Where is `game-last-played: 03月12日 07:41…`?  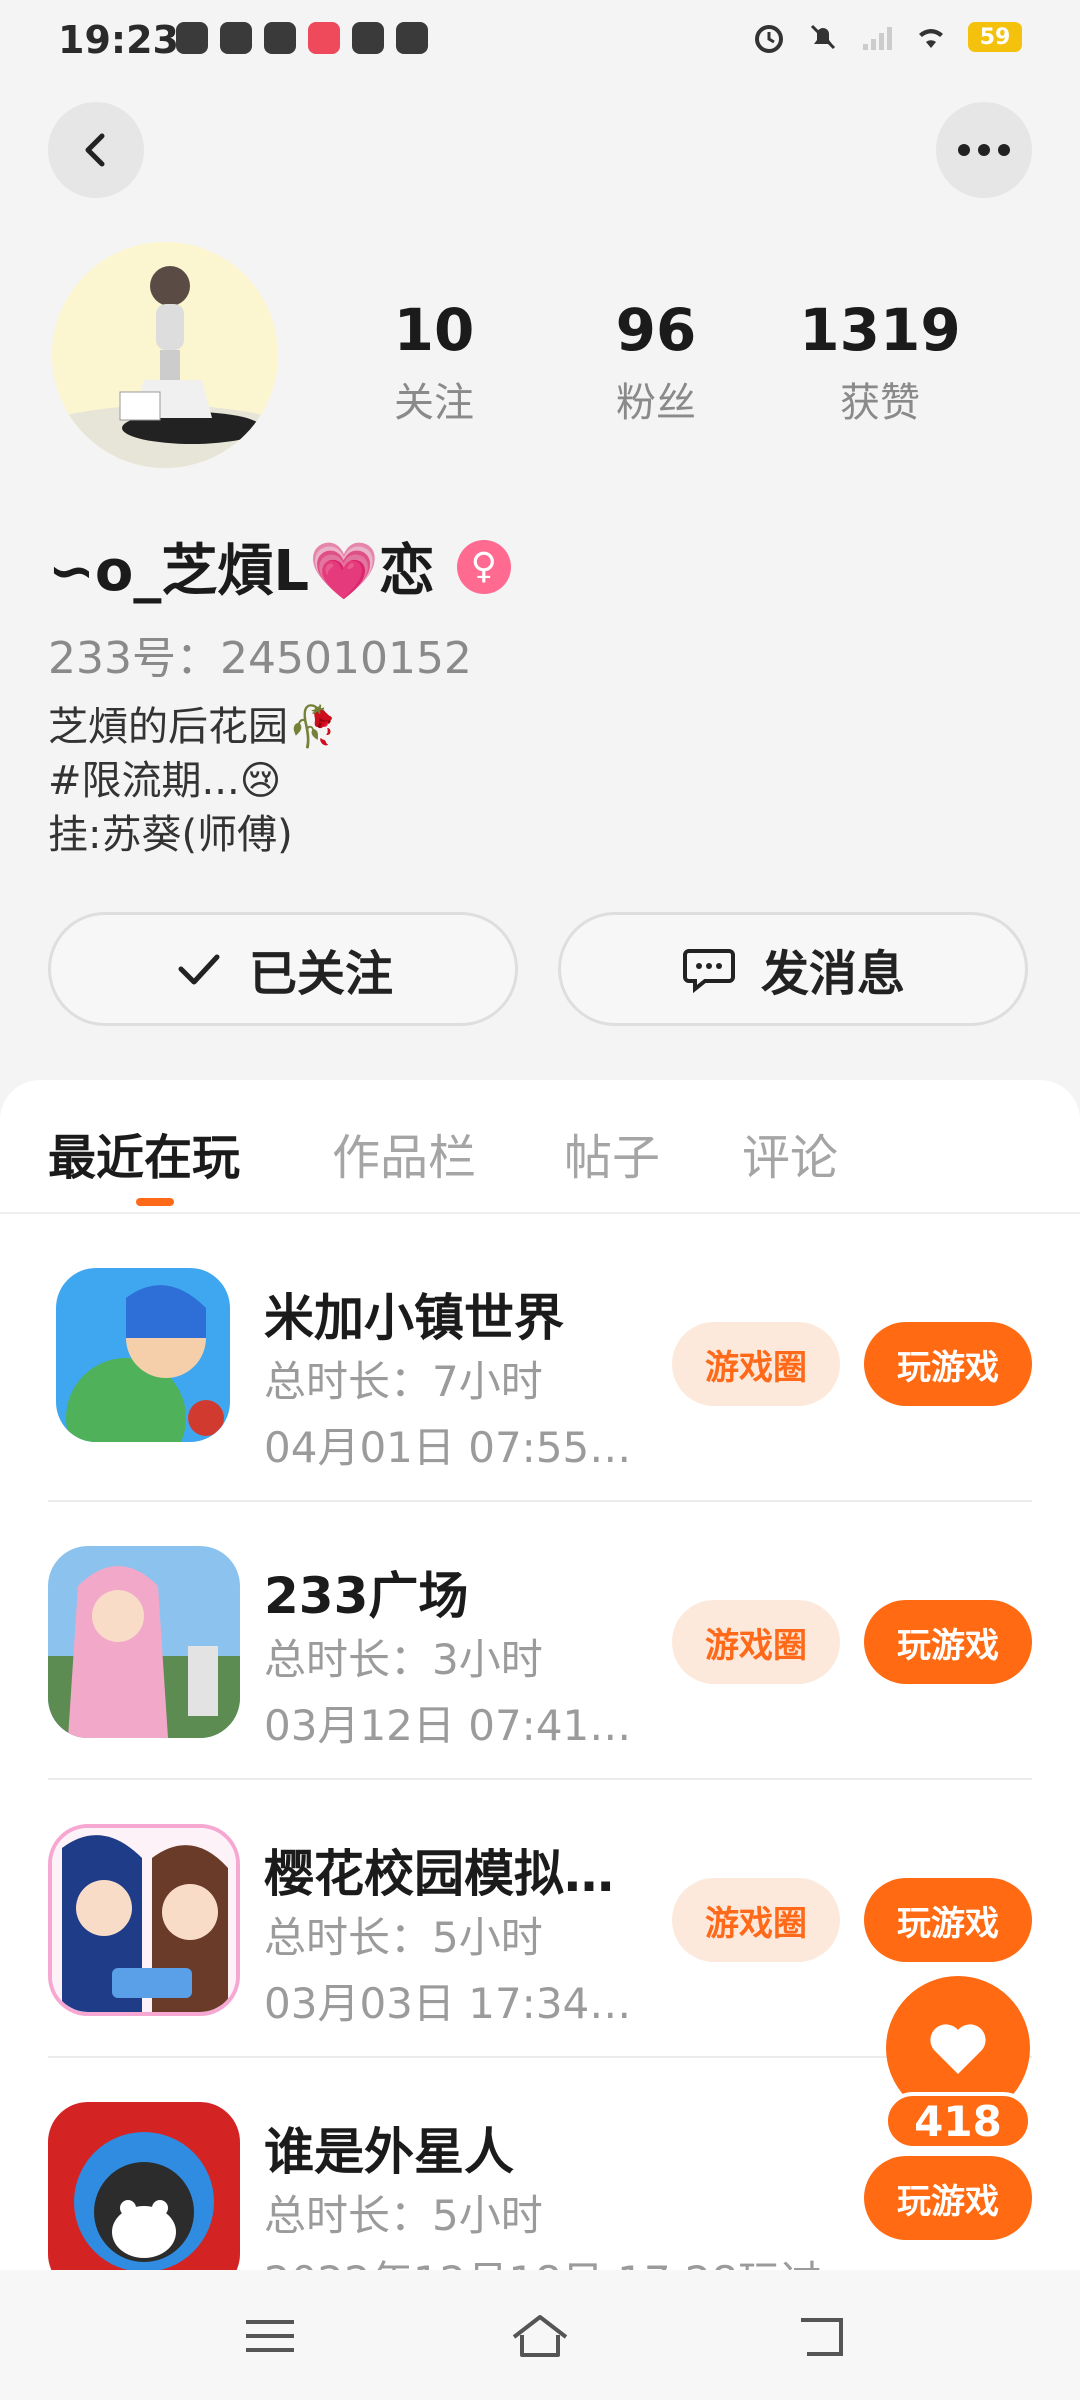 game-last-played: 03月12日 07:41… is located at coordinates (448, 1725).